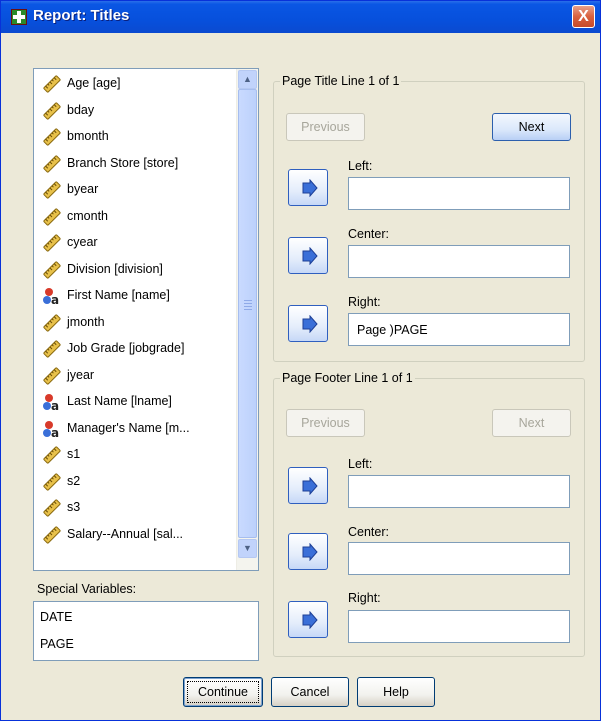 The image size is (601, 721). I want to click on title-left-field, so click(459, 193).